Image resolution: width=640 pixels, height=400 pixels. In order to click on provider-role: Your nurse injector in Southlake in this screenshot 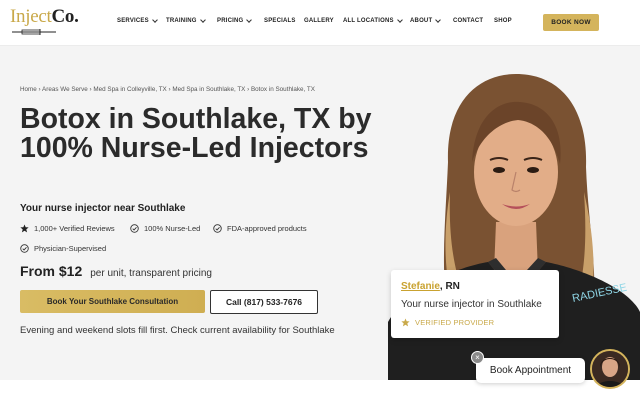, I will do `click(471, 304)`.